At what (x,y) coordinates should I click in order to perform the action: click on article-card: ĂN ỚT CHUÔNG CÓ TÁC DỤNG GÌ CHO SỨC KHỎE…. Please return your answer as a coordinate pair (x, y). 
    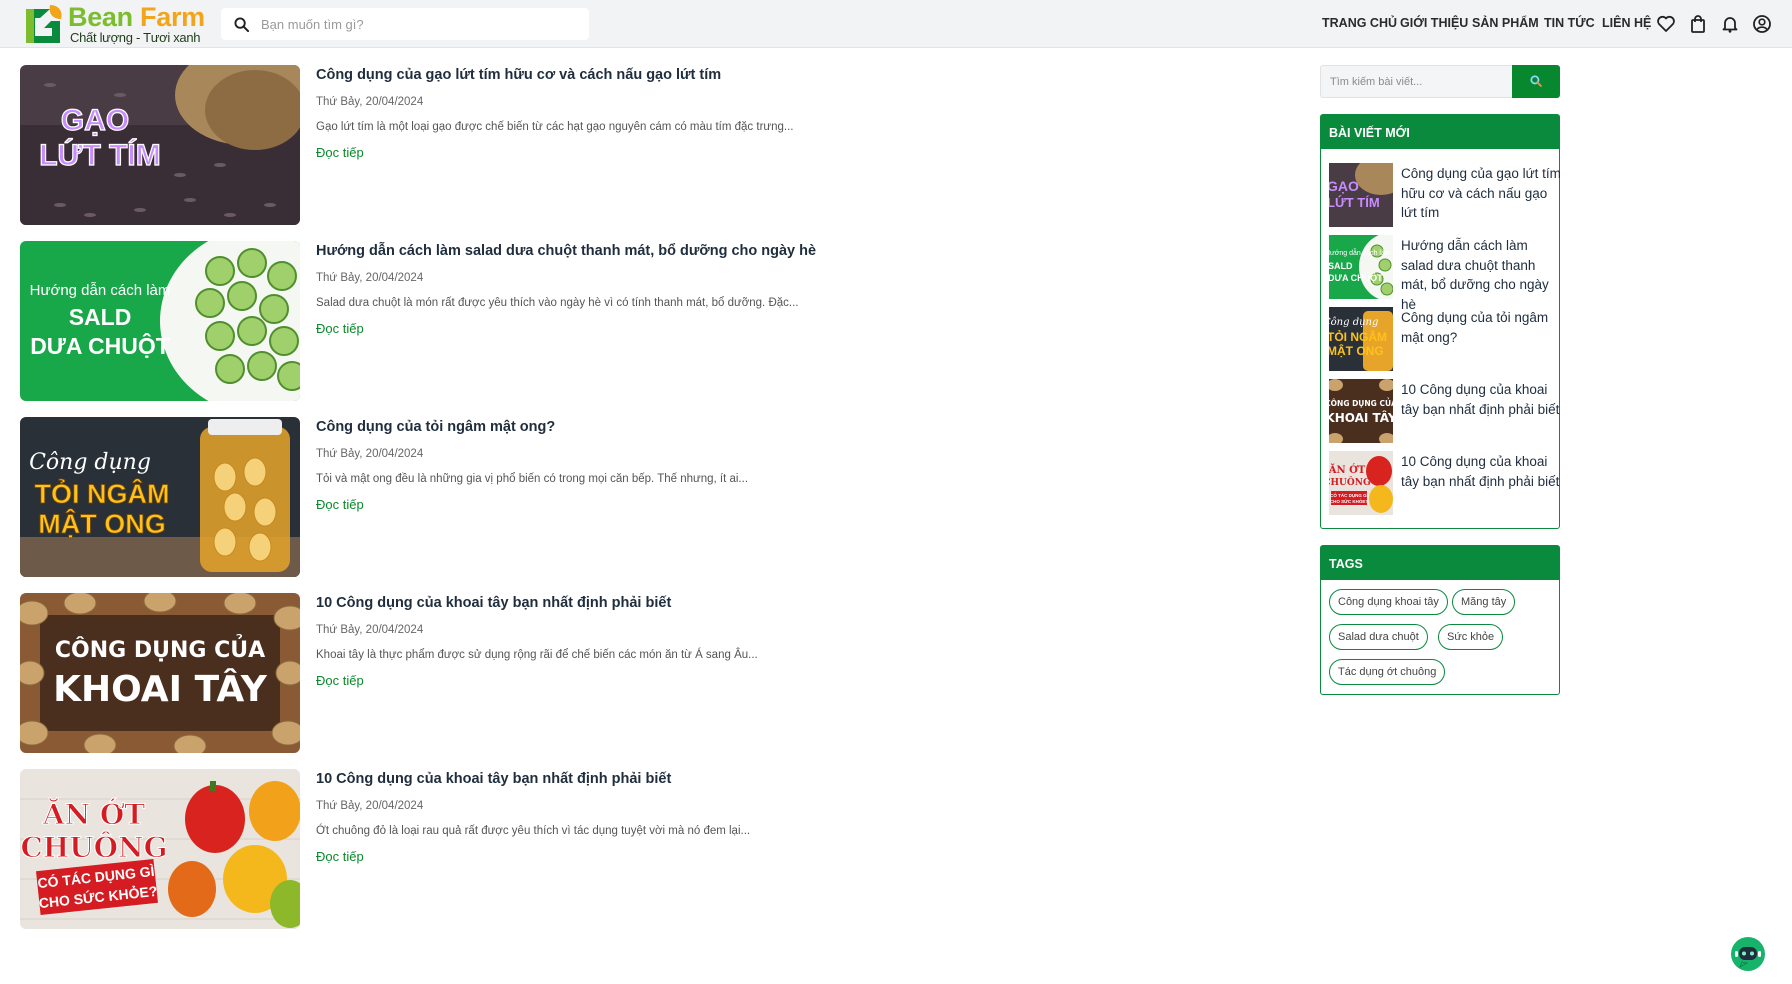
    Looking at the image, I should click on (450, 849).